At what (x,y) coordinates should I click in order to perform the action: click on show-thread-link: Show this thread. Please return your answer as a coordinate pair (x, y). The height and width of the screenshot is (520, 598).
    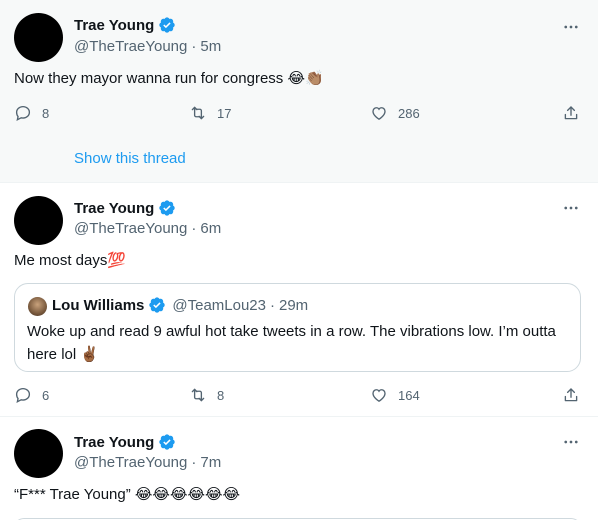
    Looking at the image, I should click on (130, 158).